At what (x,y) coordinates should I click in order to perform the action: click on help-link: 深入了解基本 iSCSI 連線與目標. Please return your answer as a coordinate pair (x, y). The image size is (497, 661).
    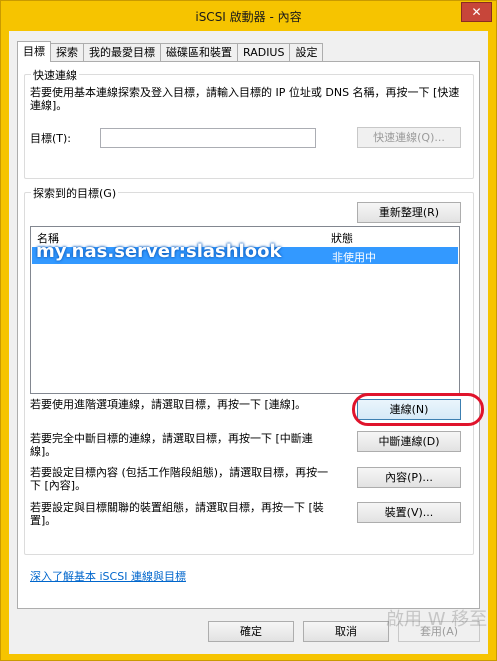
    Looking at the image, I should click on (108, 576).